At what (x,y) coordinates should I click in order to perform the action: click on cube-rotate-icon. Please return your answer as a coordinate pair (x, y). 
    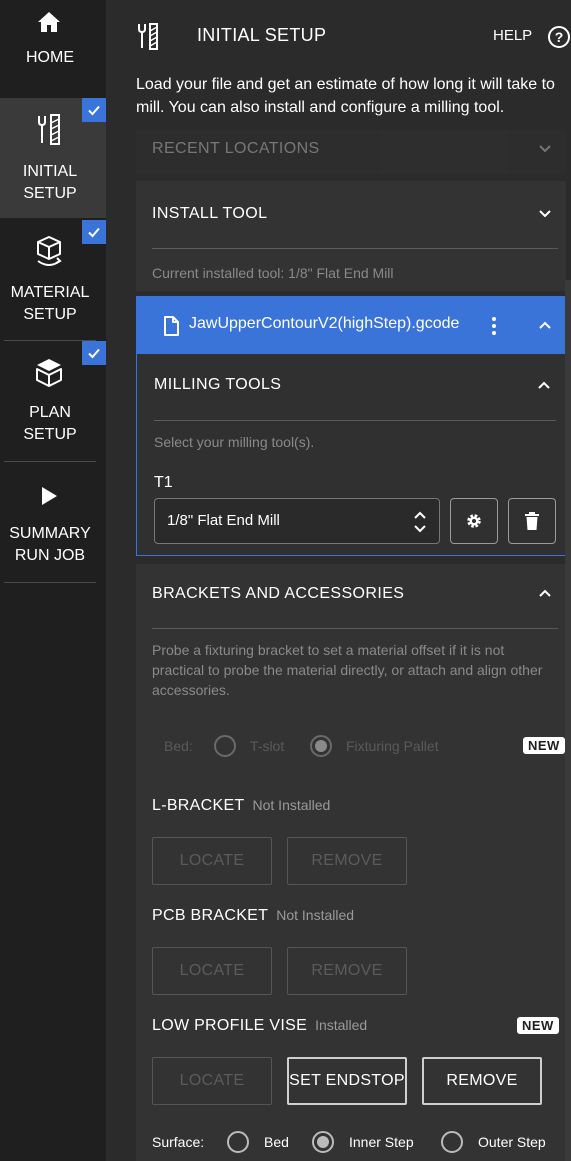
    Looking at the image, I should click on (49, 252).